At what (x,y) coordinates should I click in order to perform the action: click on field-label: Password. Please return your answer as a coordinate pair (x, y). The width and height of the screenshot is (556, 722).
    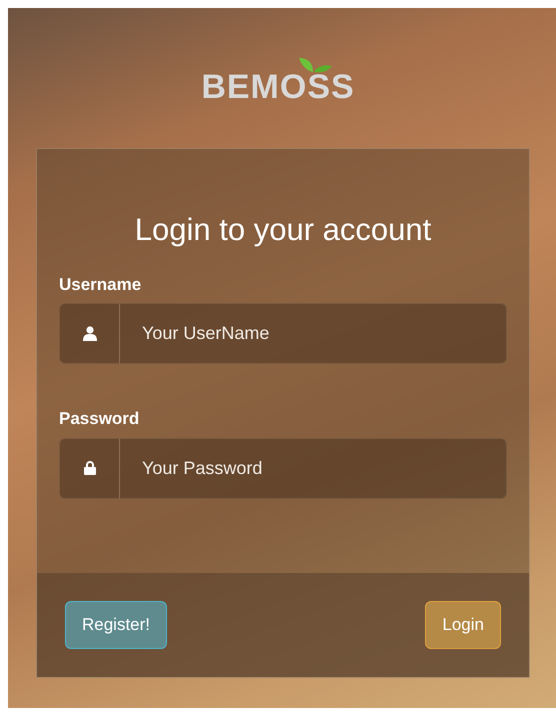
    Looking at the image, I should click on (99, 419).